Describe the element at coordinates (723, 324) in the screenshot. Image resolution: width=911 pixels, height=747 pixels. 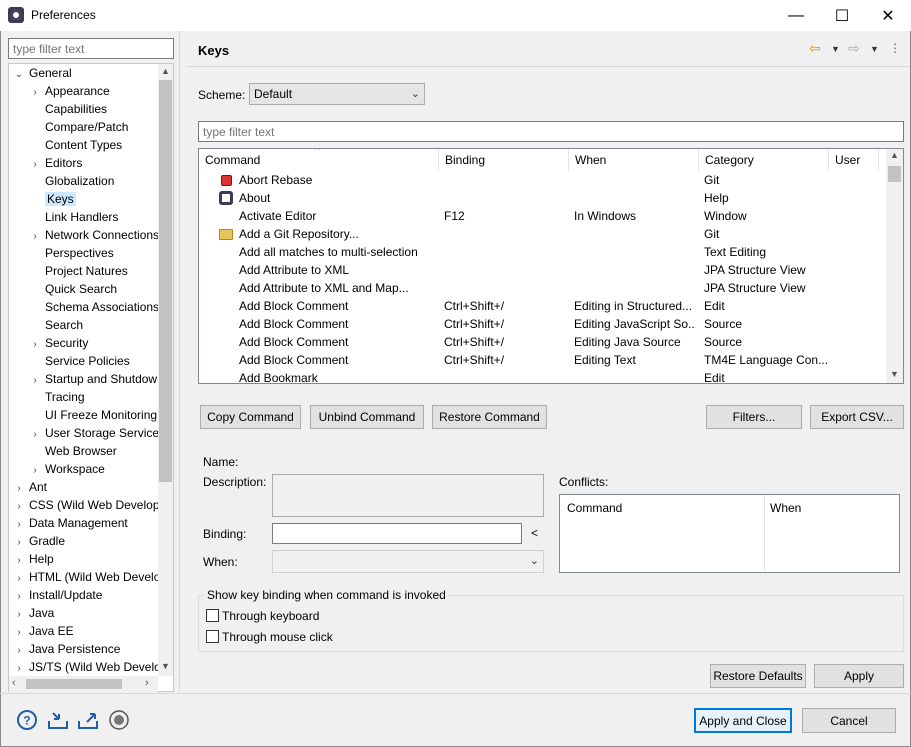
I see `cell-category: Source` at that location.